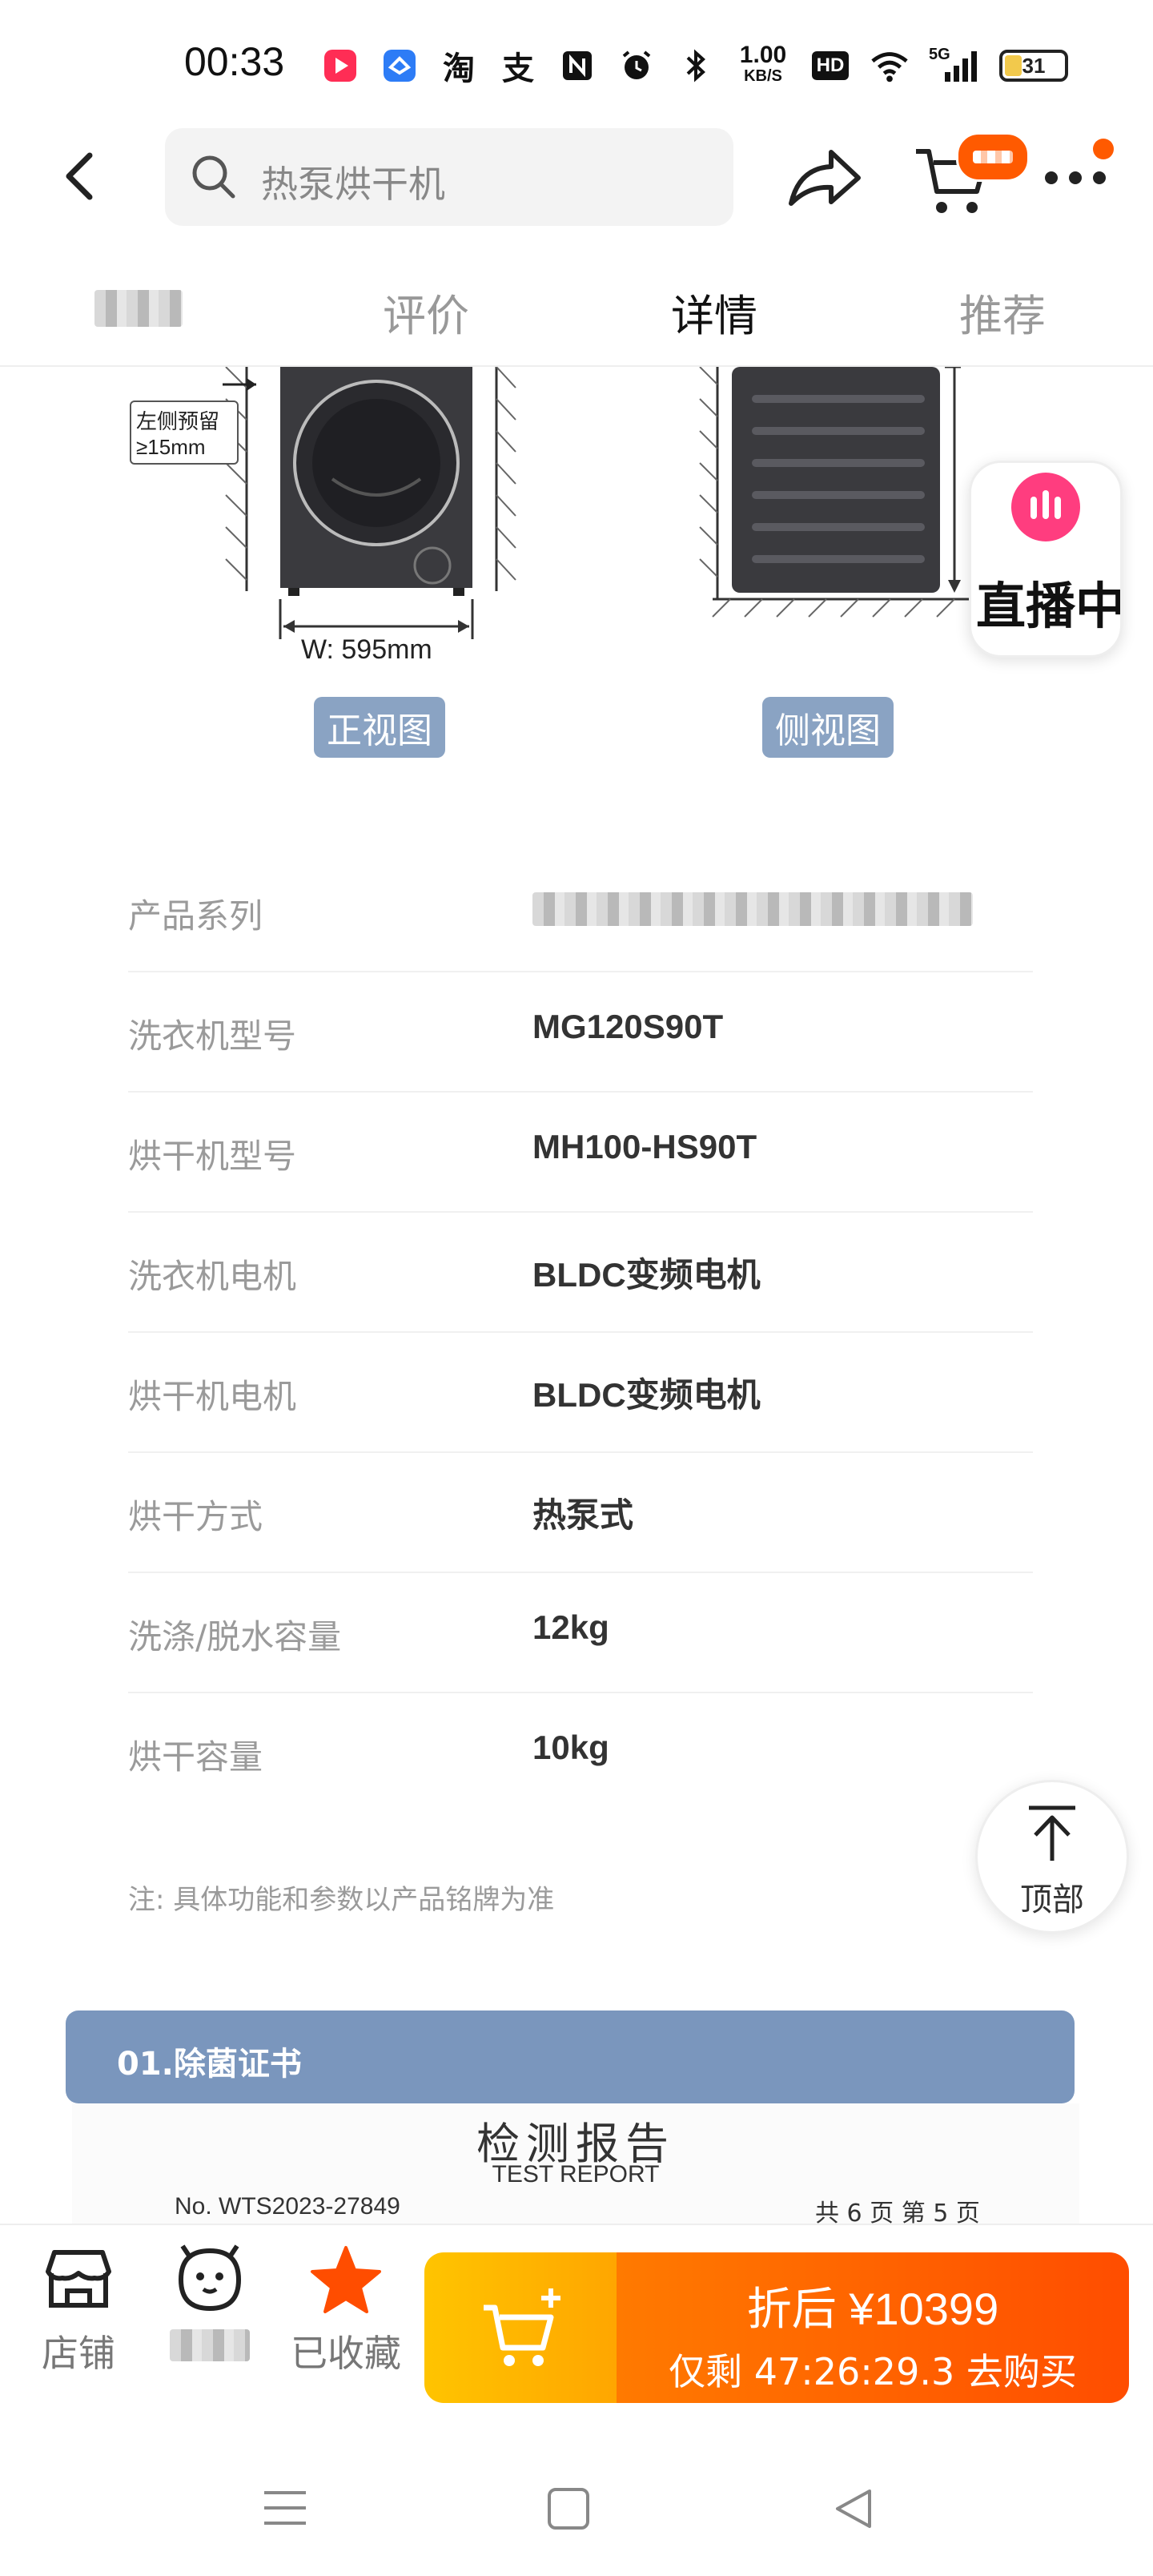 This screenshot has height=2576, width=1153. What do you see at coordinates (873, 2371) in the screenshot?
I see `countdown-text: 仅剩 47:26:29.3 去购买` at bounding box center [873, 2371].